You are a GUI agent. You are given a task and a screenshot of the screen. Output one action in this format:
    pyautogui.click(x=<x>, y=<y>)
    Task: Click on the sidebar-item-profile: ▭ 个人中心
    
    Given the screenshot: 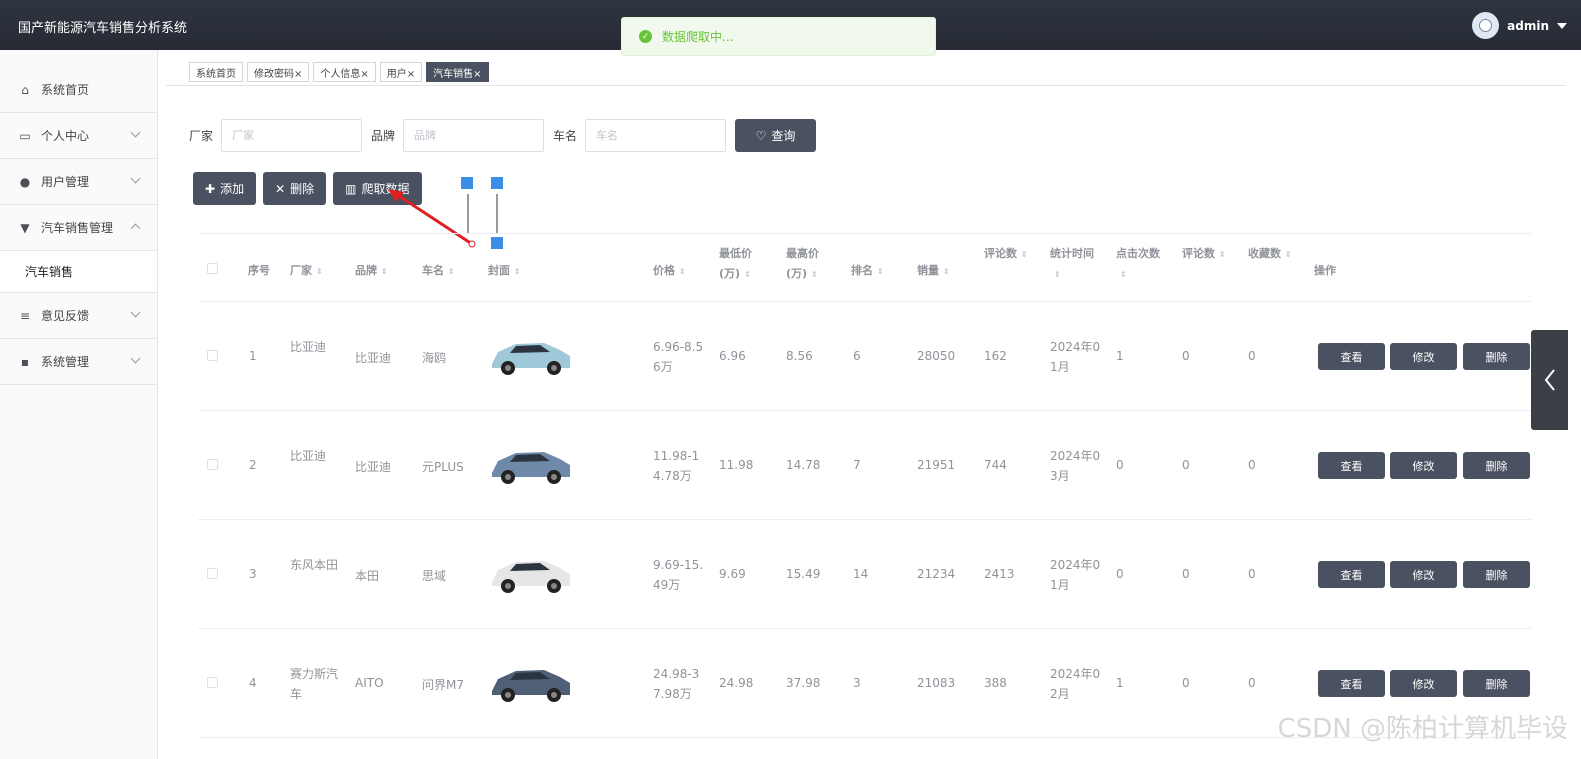 What is the action you would take?
    pyautogui.click(x=78, y=136)
    